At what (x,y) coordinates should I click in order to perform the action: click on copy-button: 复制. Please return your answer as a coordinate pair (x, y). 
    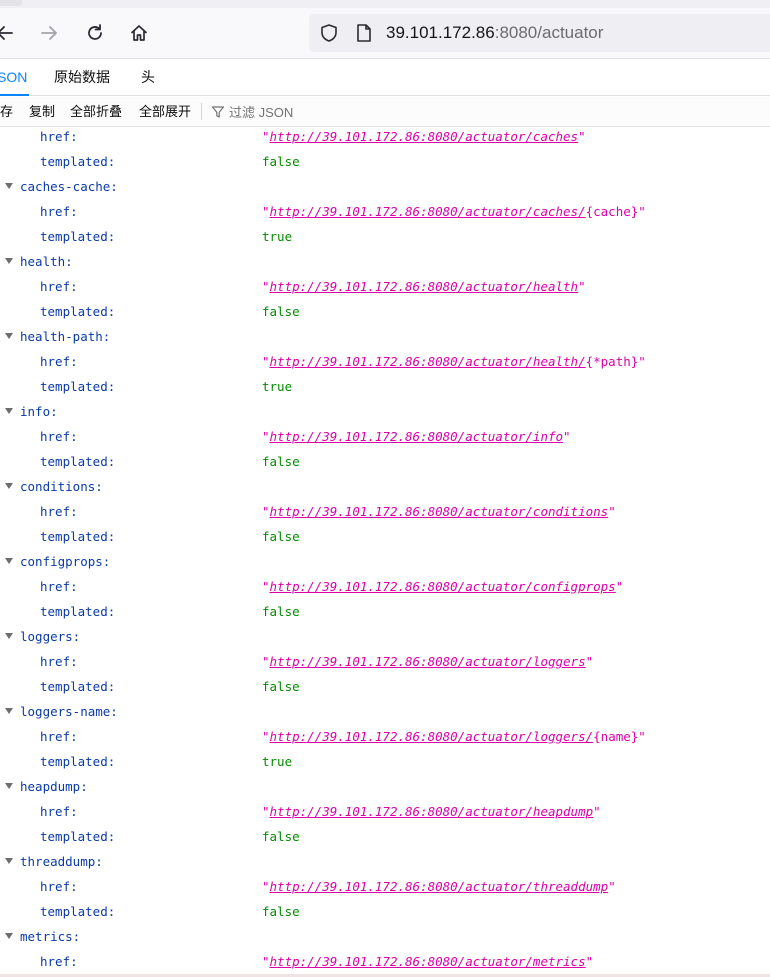
    Looking at the image, I should click on (42, 111).